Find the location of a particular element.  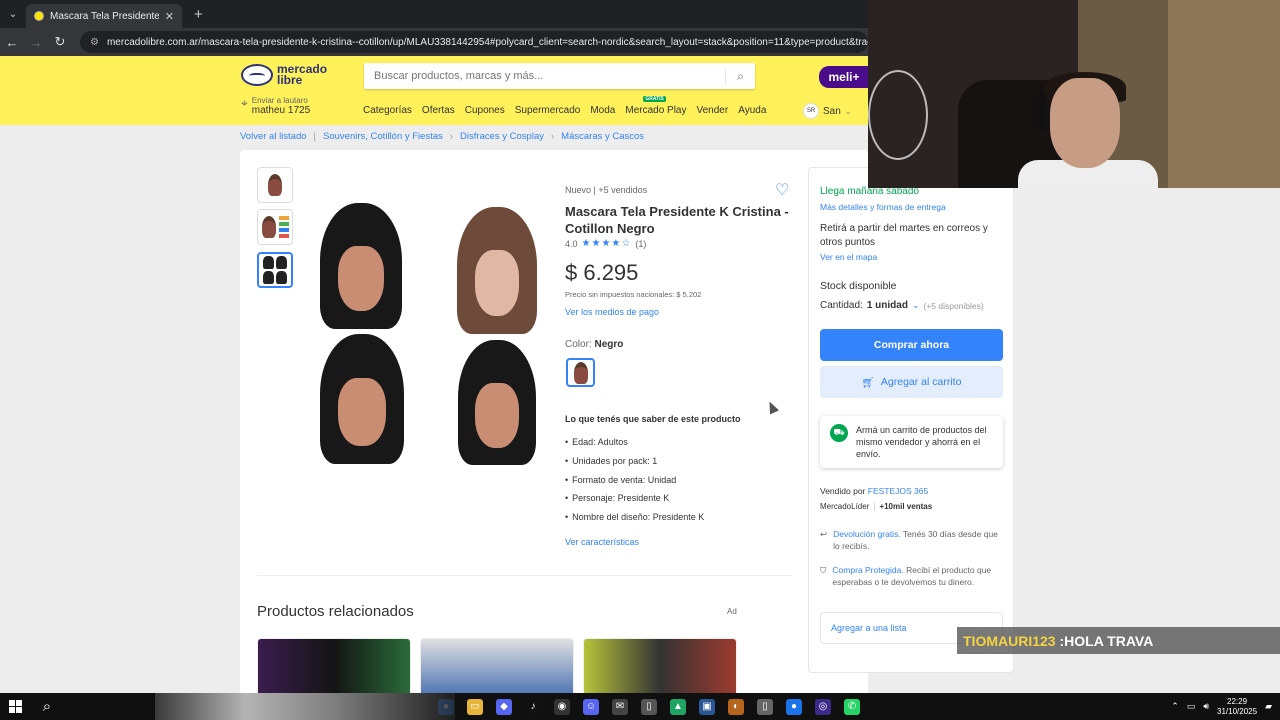

color-strips-image is located at coordinates (283, 227).